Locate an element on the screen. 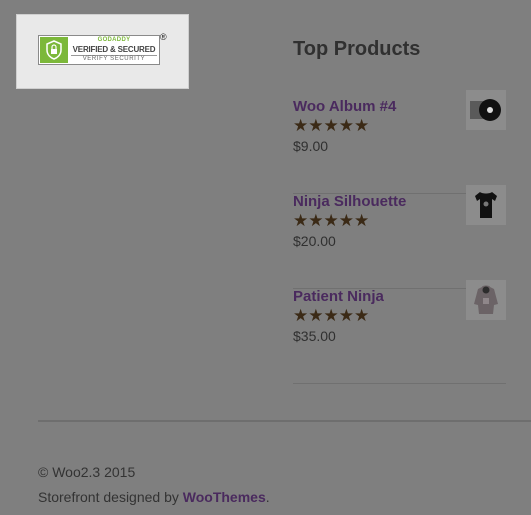  tshirt-icon is located at coordinates (486, 205).